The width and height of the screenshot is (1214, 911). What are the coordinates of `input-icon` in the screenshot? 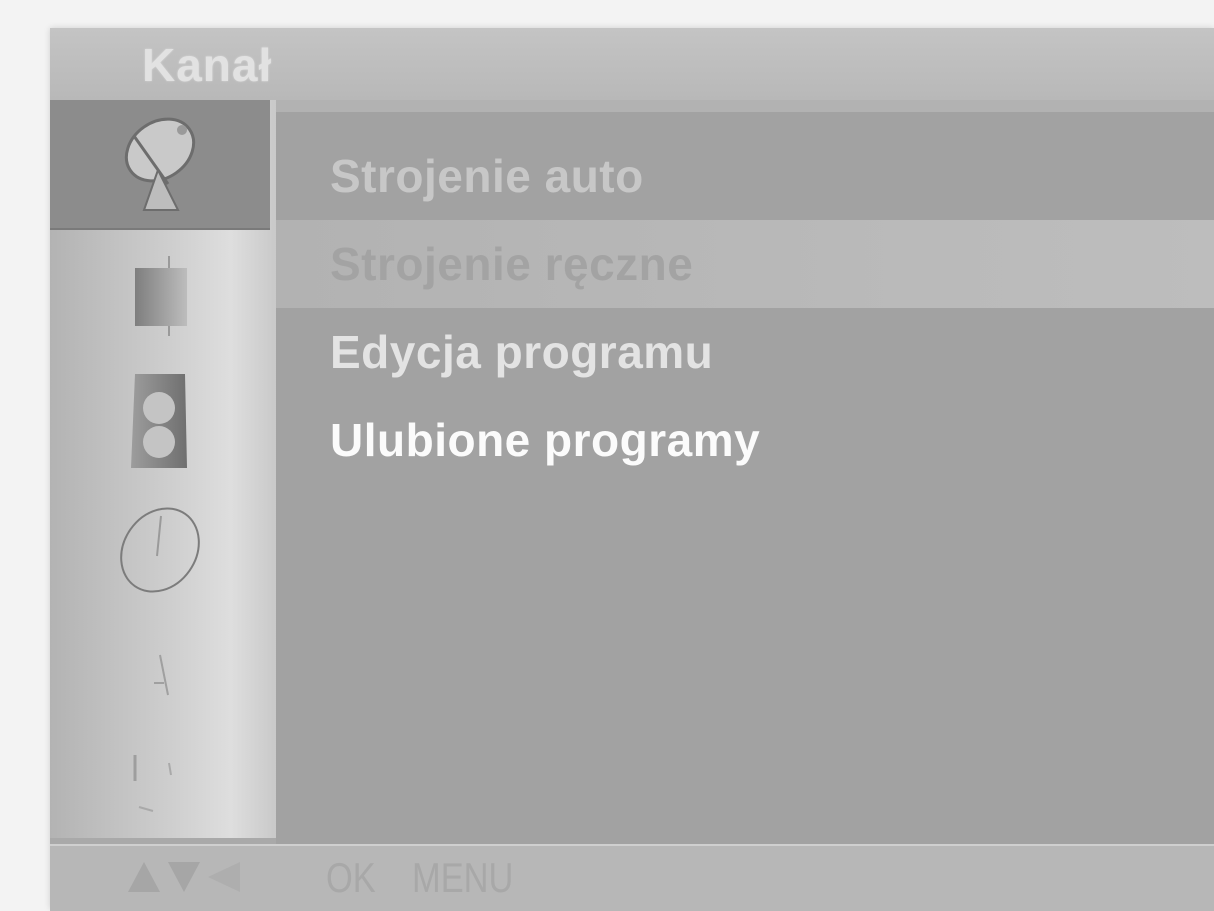 It's located at (160, 788).